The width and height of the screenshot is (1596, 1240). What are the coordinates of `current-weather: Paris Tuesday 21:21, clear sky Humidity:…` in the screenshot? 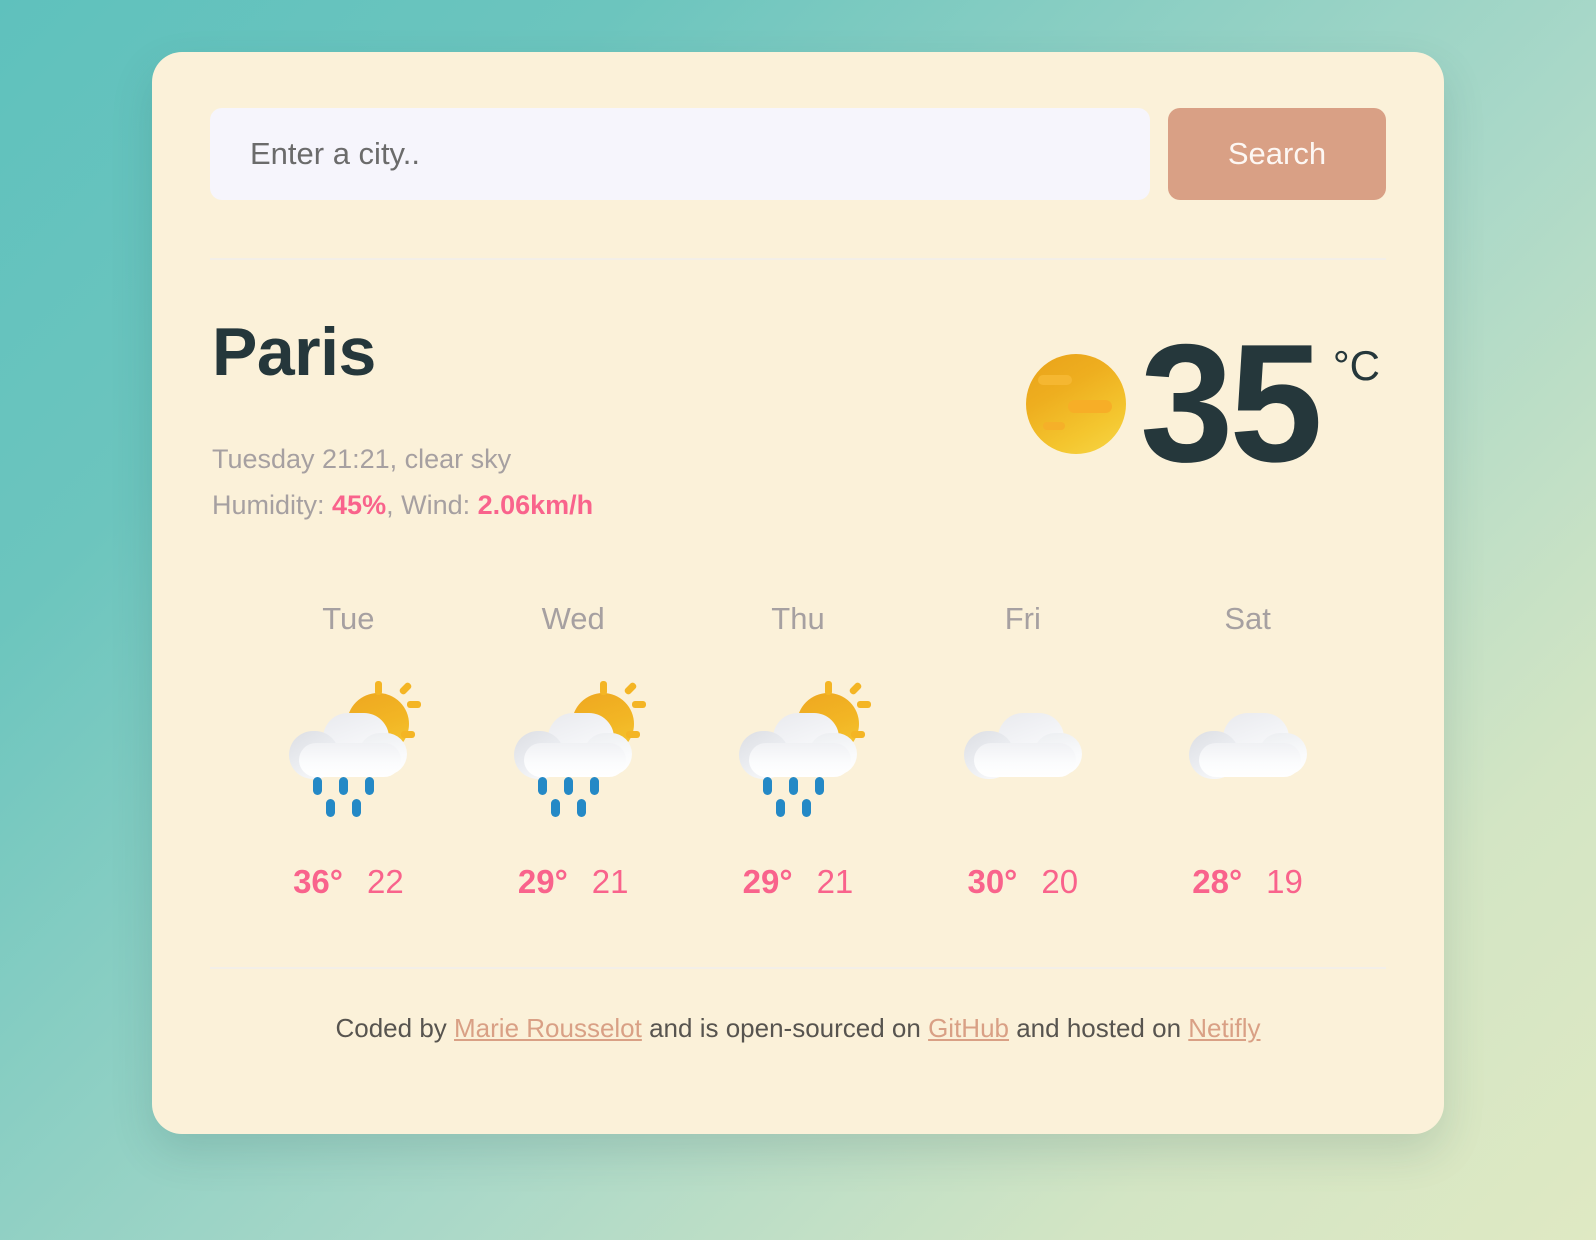 It's located at (798, 423).